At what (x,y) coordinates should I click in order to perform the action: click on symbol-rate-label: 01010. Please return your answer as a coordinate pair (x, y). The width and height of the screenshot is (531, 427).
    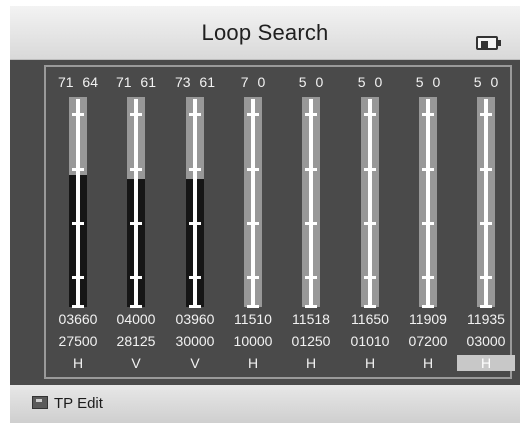
    Looking at the image, I should click on (370, 341).